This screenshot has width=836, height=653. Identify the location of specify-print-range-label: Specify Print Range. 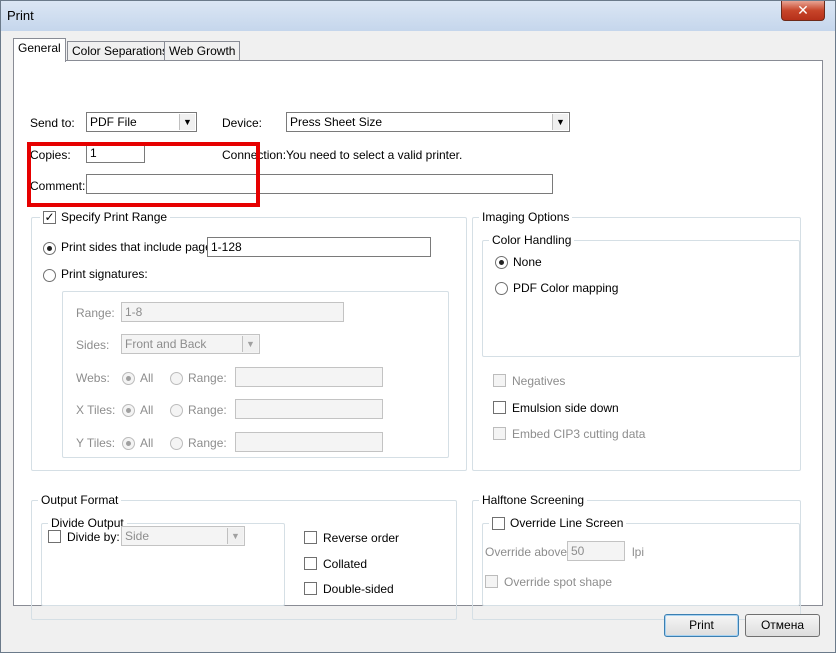
(114, 217).